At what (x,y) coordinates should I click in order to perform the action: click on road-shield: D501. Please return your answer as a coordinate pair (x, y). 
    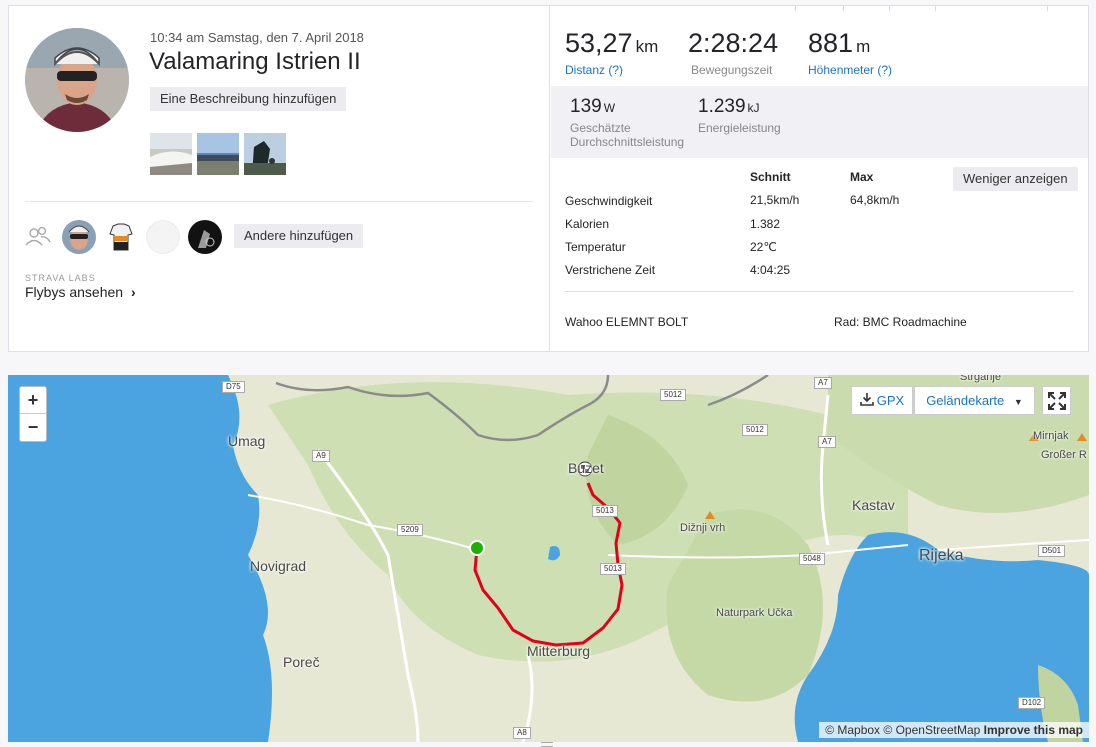
    Looking at the image, I should click on (1052, 551).